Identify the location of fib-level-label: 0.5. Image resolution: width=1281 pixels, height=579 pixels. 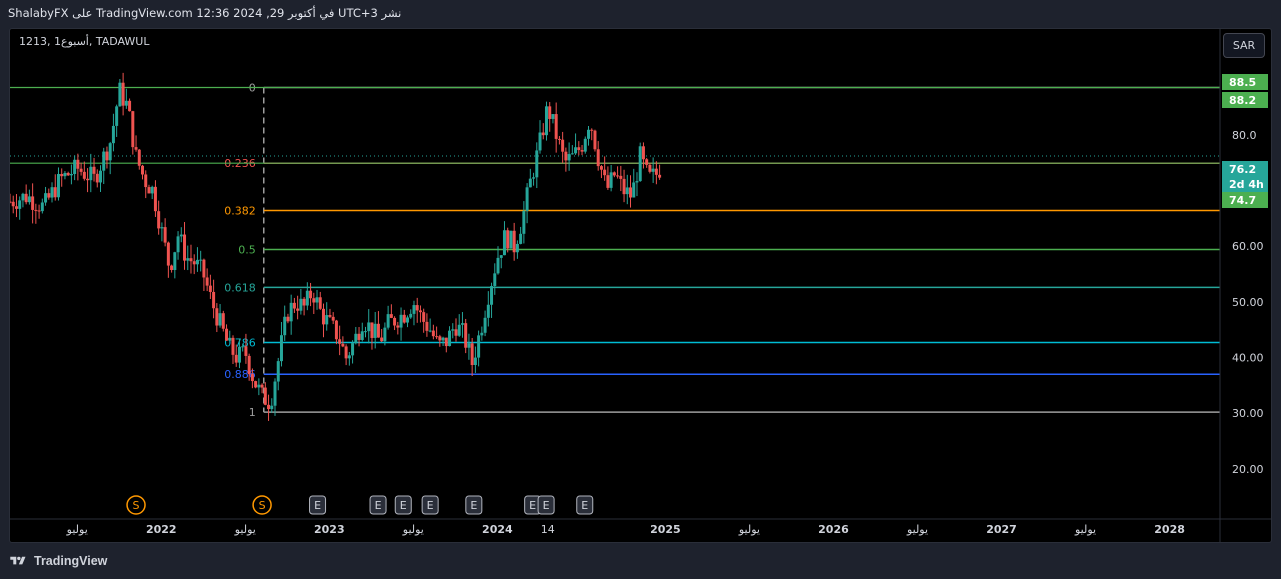
(247, 250).